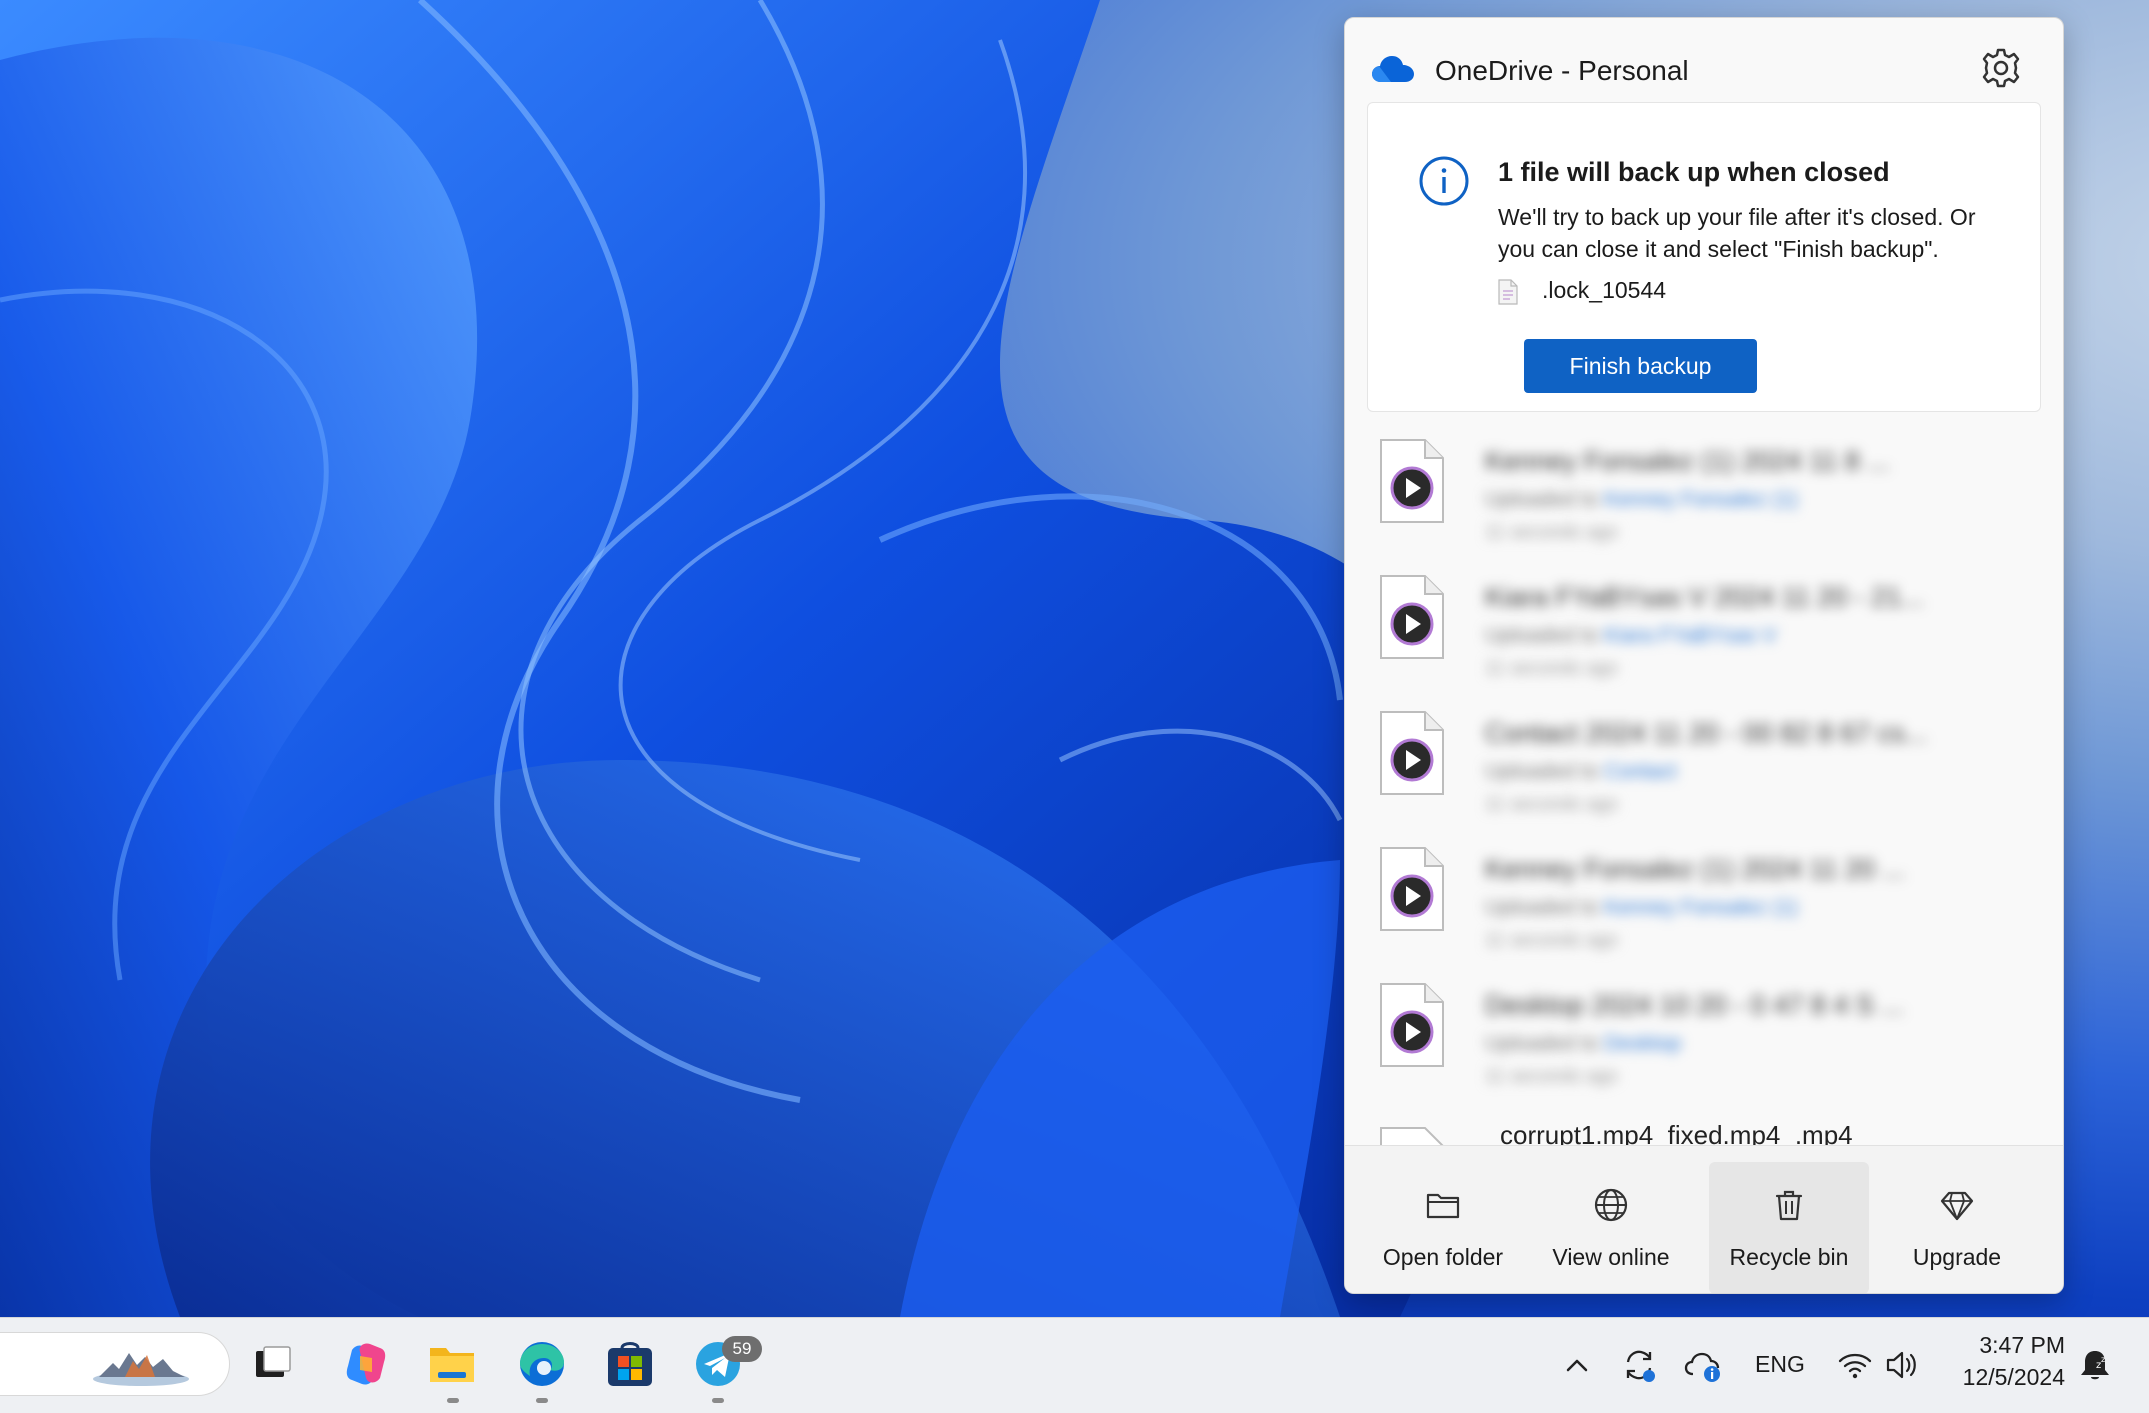  What do you see at coordinates (2005, 1377) in the screenshot?
I see `clock-date: 12/5/2024` at bounding box center [2005, 1377].